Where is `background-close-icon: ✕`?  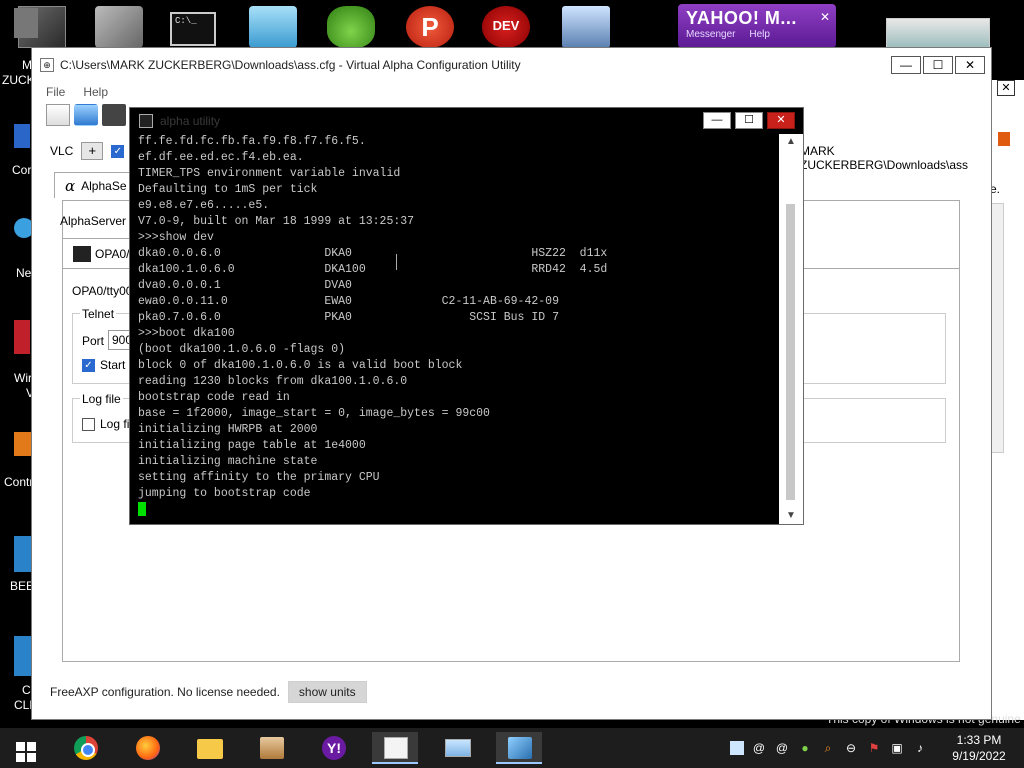
background-close-icon: ✕ is located at coordinates (1006, 88).